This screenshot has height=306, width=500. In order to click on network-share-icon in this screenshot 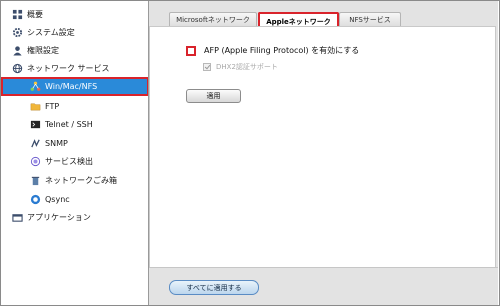, I will do `click(35, 87)`.